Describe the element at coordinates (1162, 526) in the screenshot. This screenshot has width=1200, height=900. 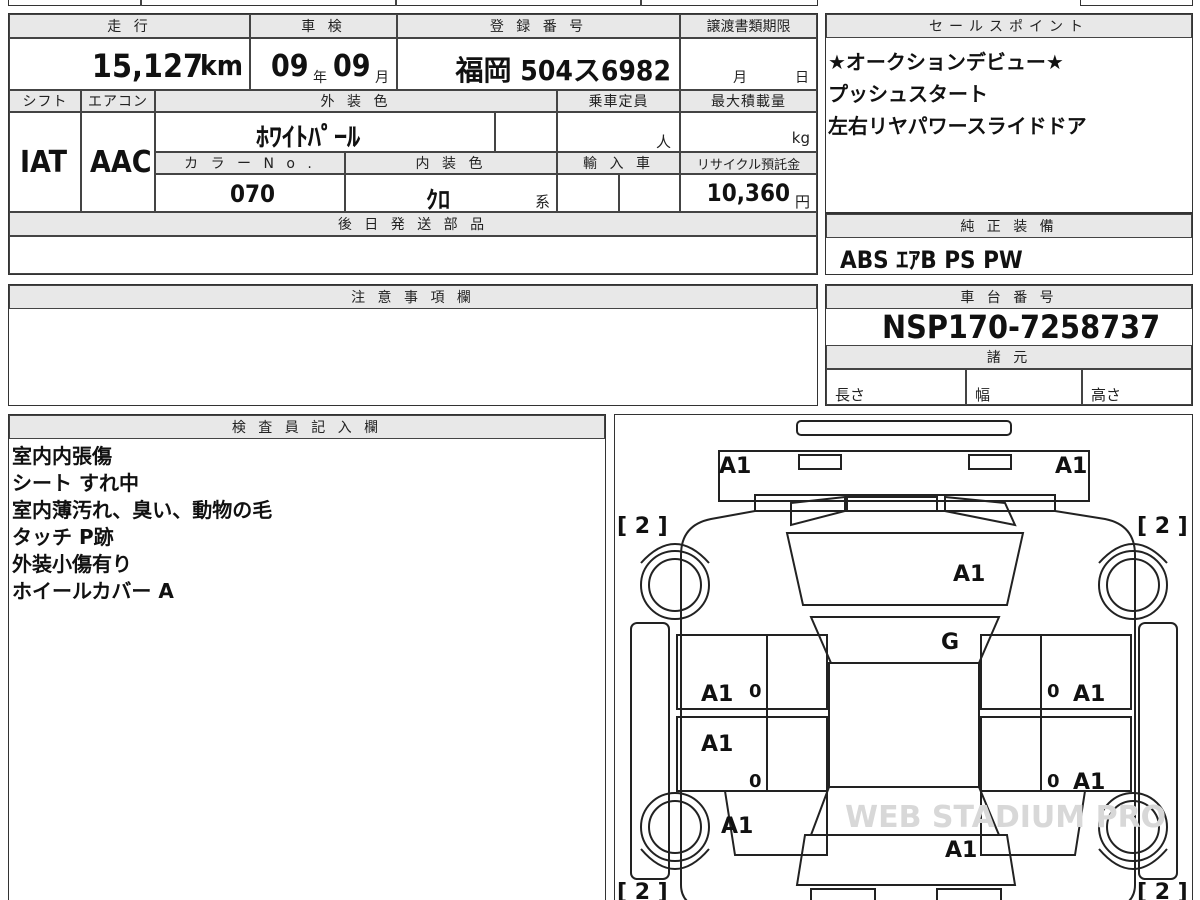
I see `tire-front-right: [ 2 ]` at that location.